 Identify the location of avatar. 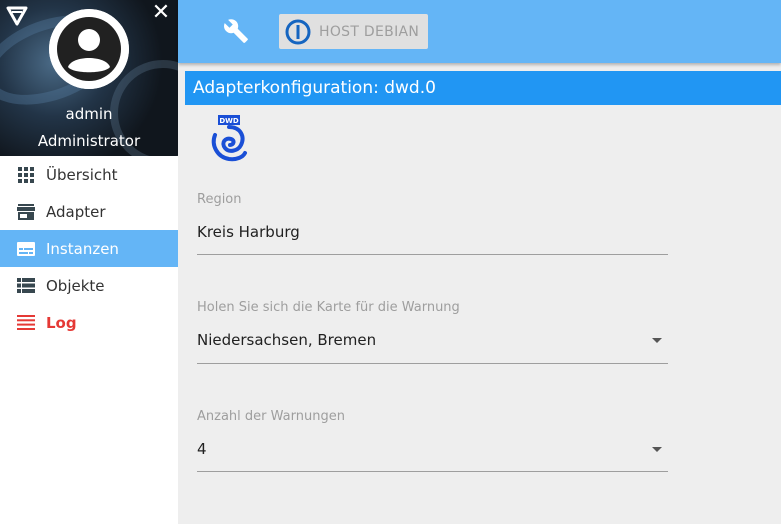
(89, 49).